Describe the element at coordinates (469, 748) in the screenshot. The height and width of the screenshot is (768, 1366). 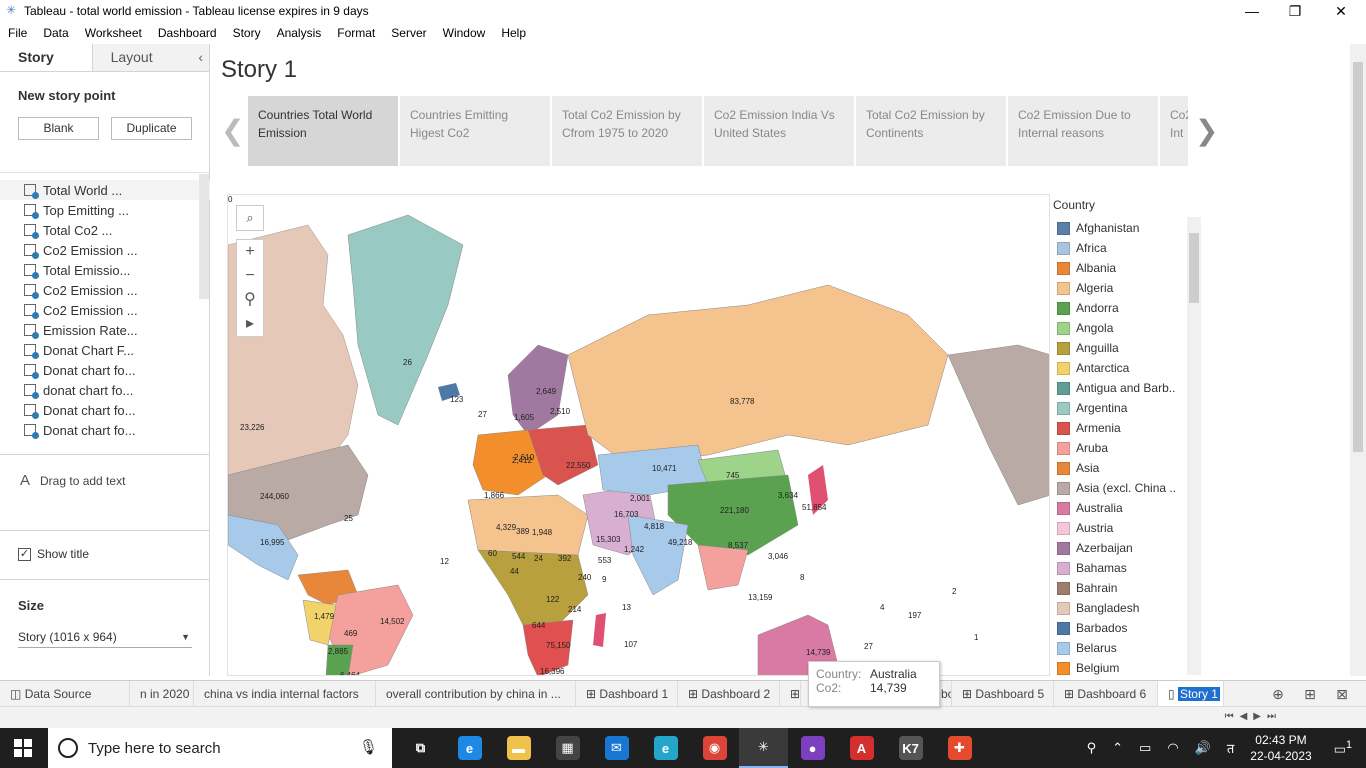
I see `taskbar-app-edge-legacy: e` at that location.